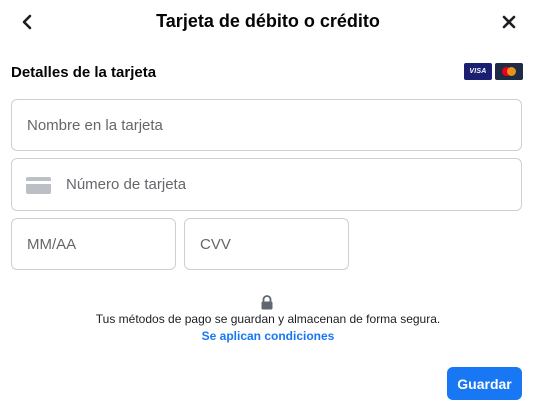  I want to click on dialog-title: Tarjeta de débito o crédito, so click(268, 21).